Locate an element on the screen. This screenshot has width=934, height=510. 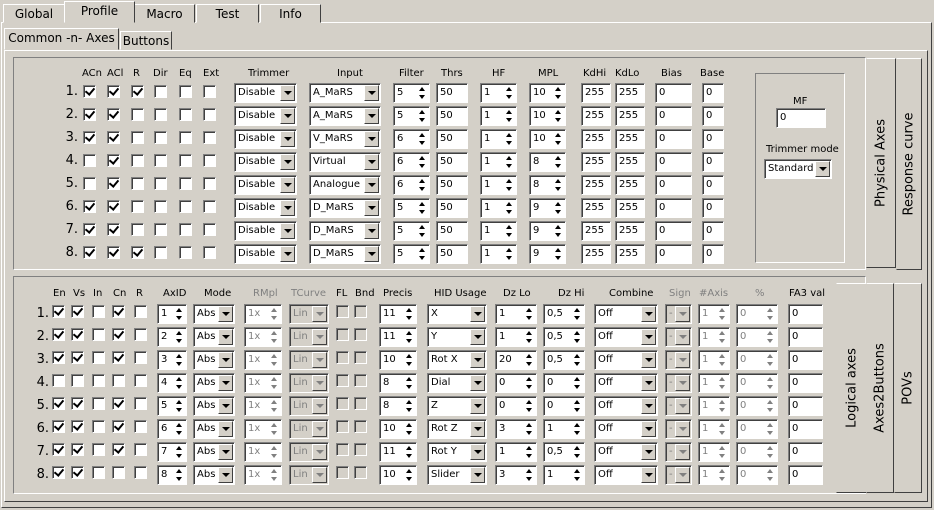
dz-hi-field: 0,5 is located at coordinates (564, 452).